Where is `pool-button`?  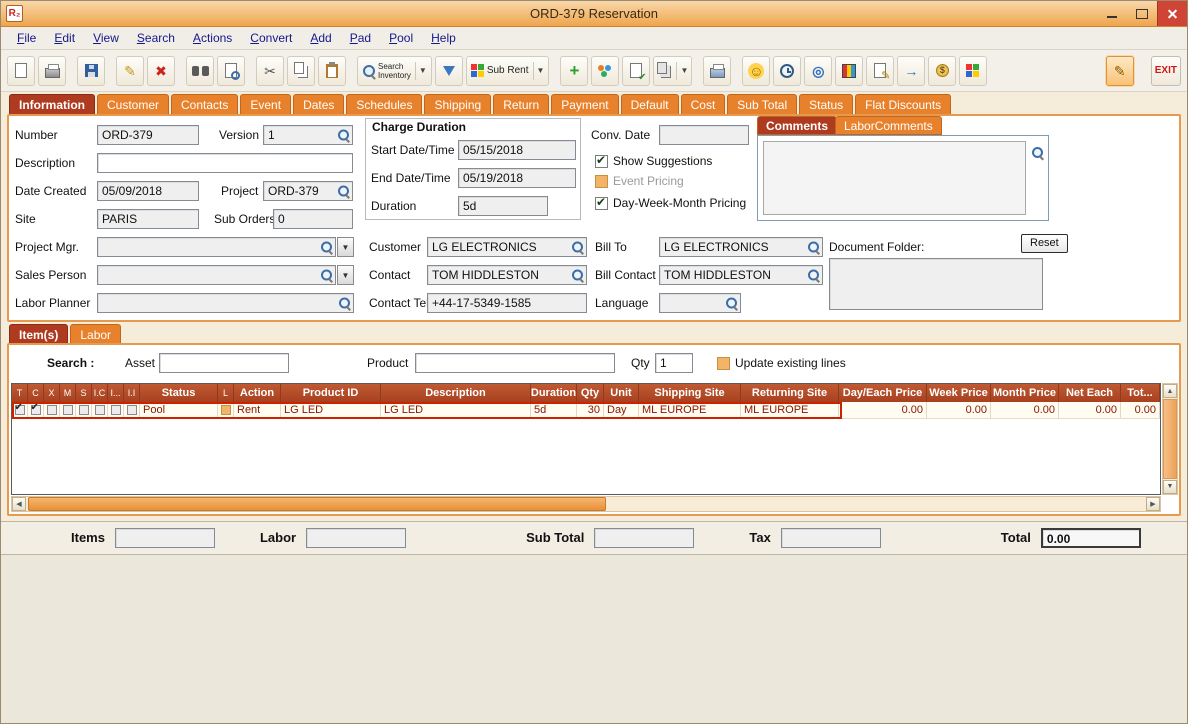 pool-button is located at coordinates (605, 70).